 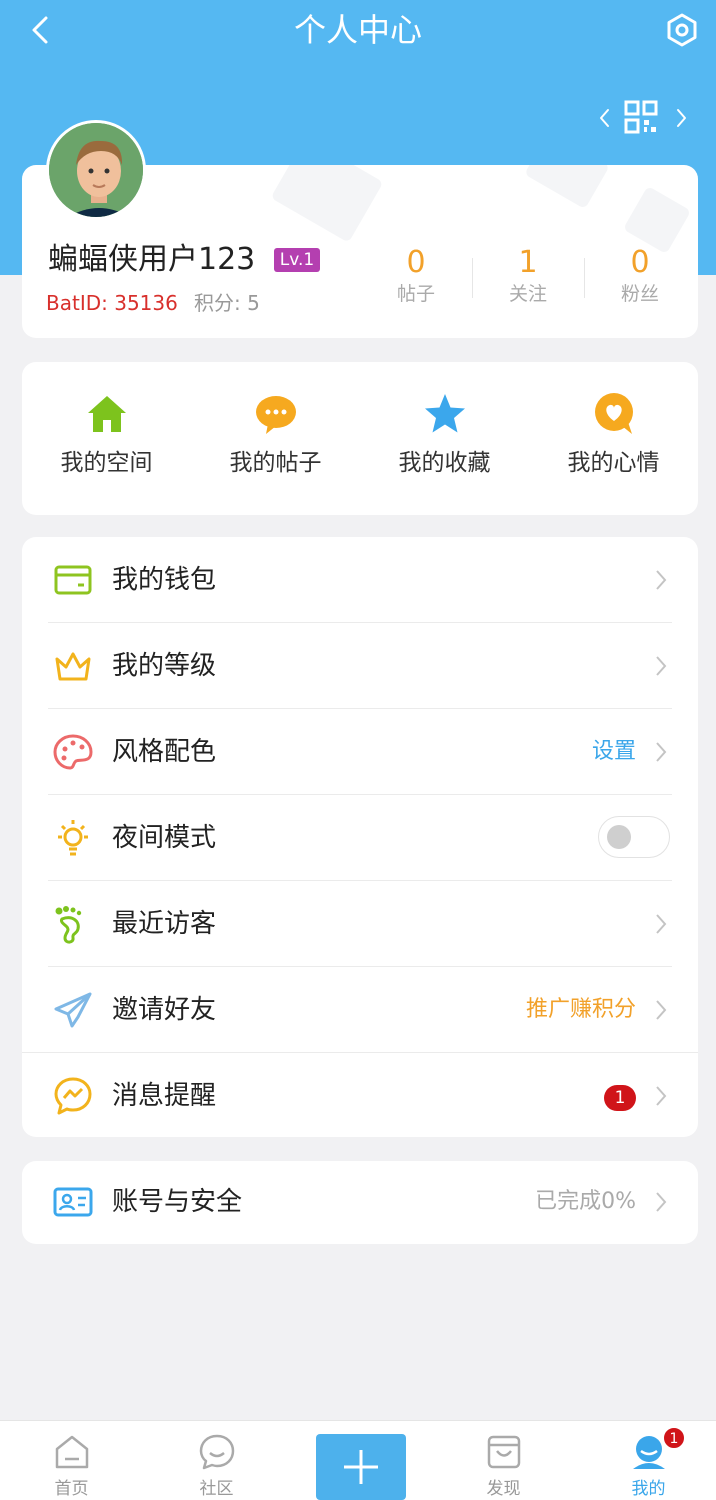 I want to click on menu-item-label: 夜间模式, so click(x=164, y=838).